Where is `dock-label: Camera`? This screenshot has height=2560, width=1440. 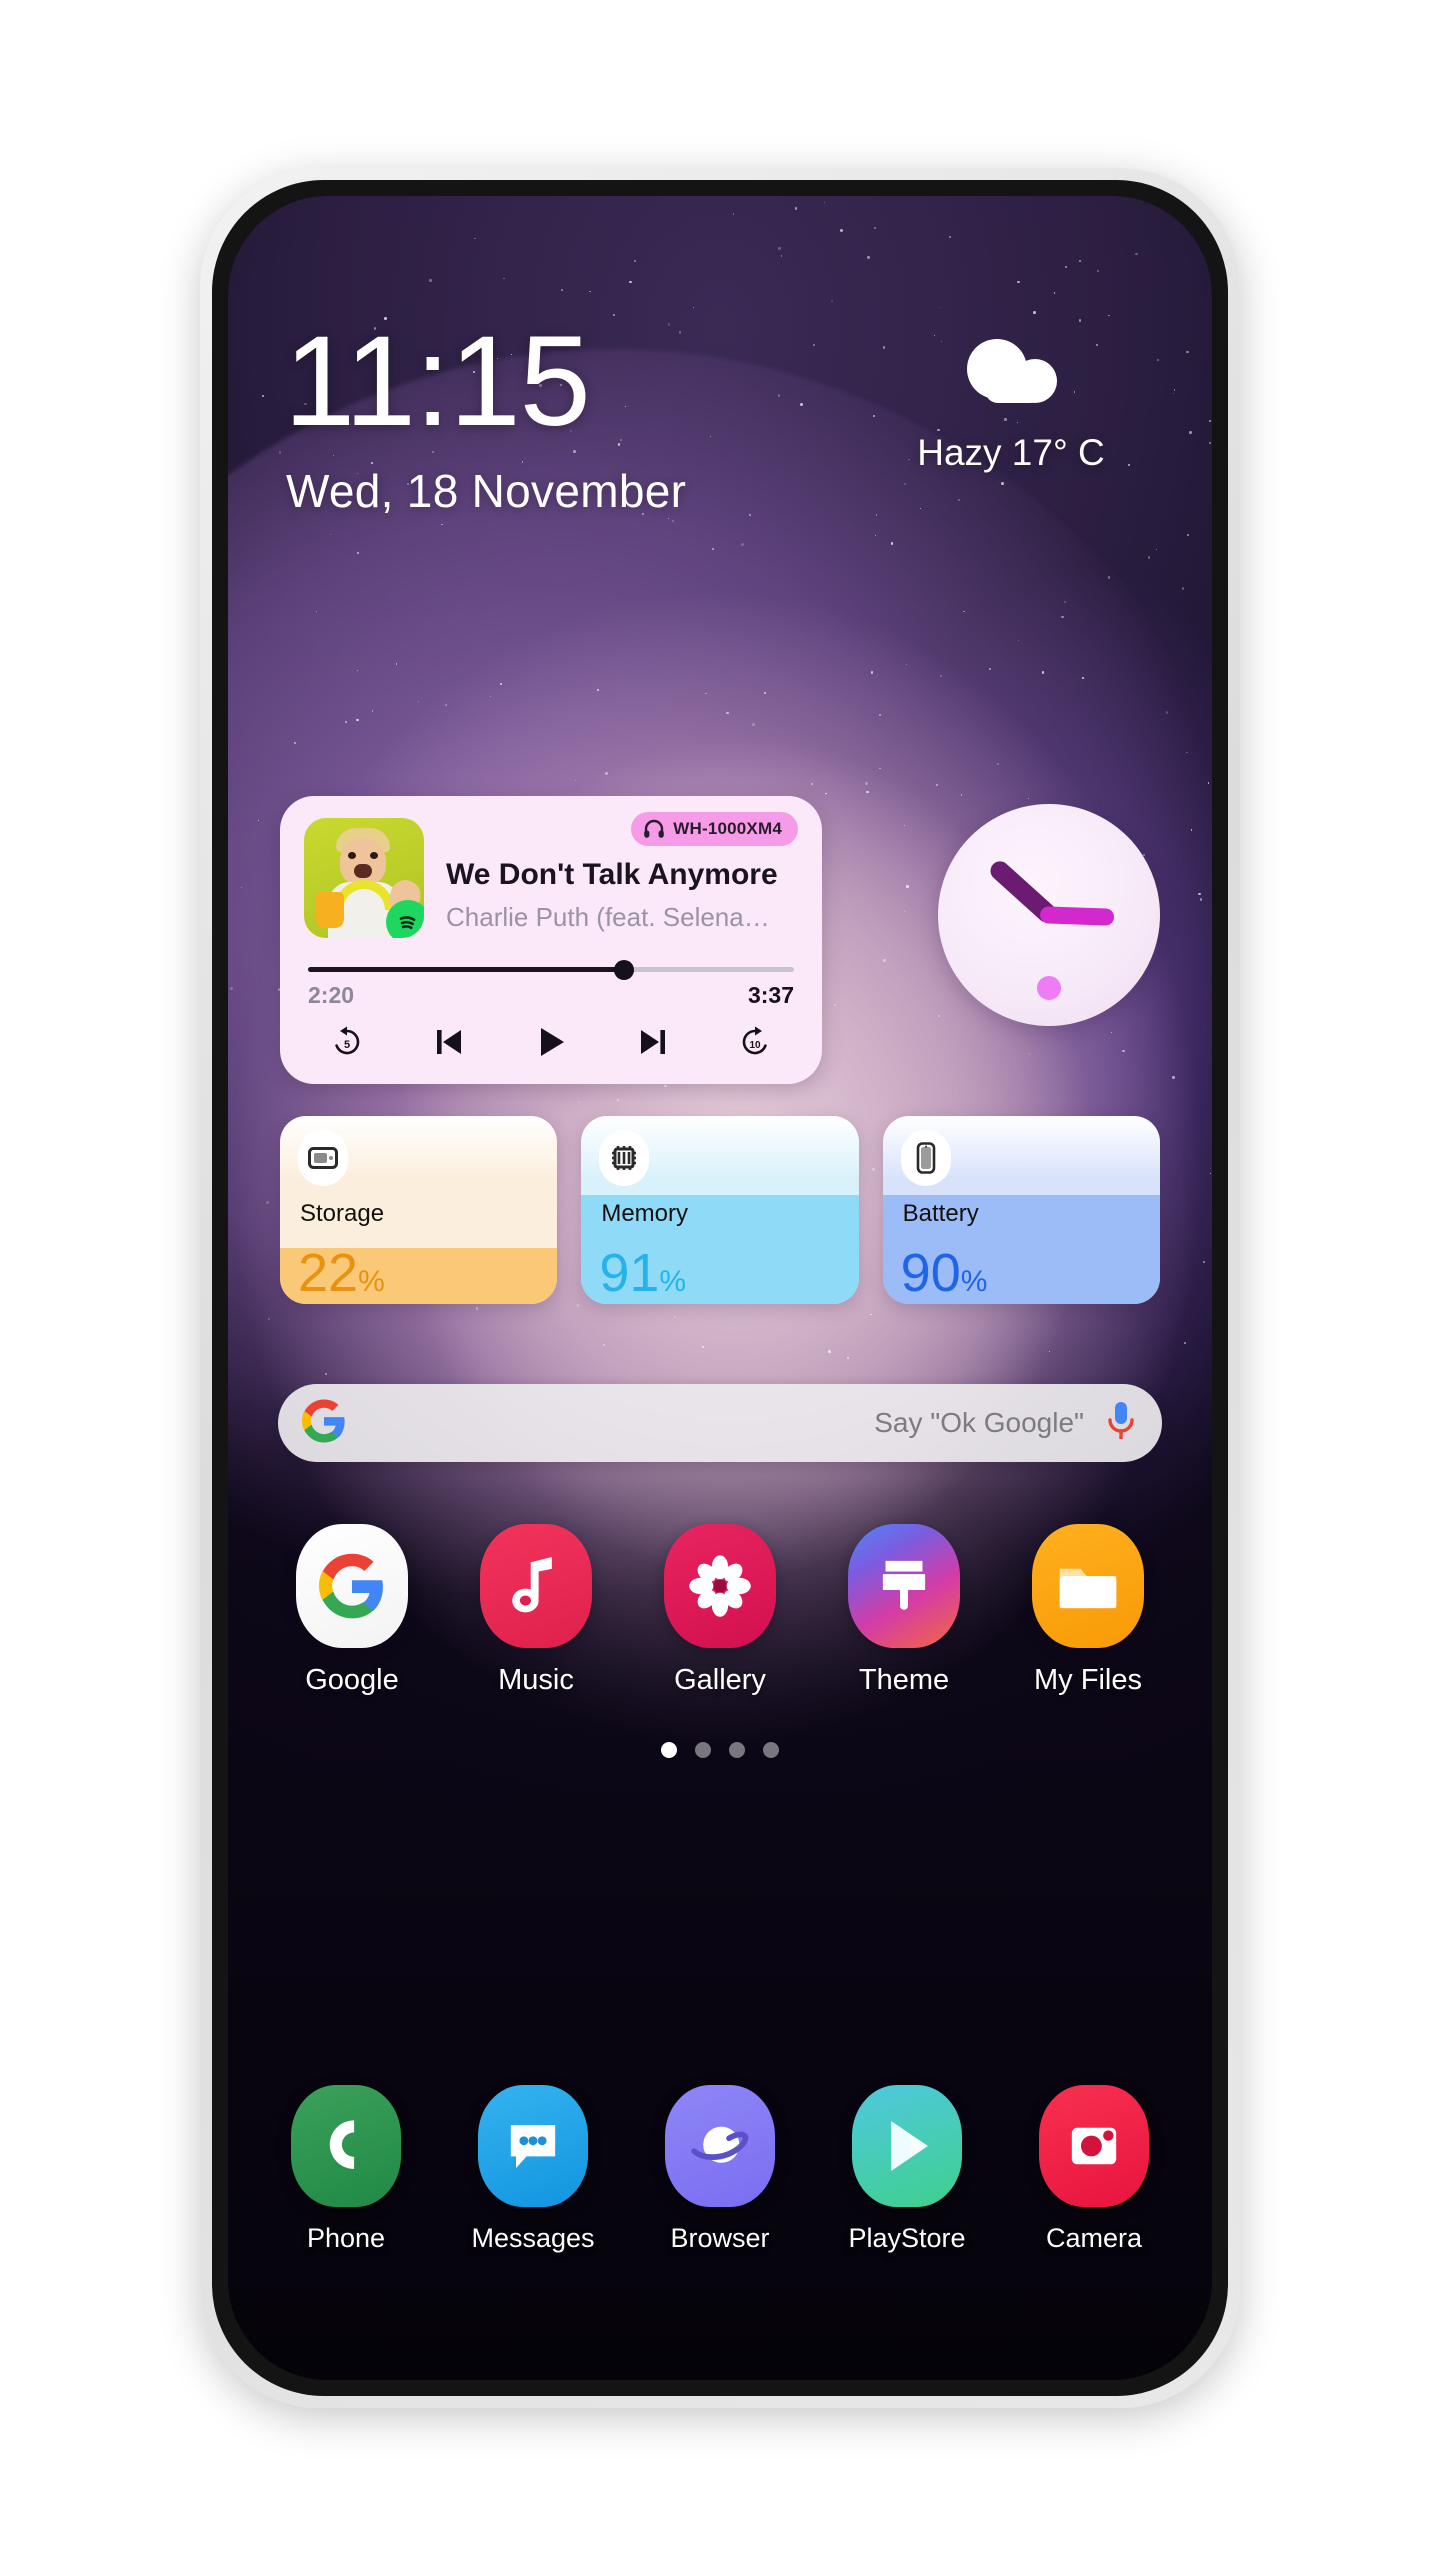 dock-label: Camera is located at coordinates (1094, 2238).